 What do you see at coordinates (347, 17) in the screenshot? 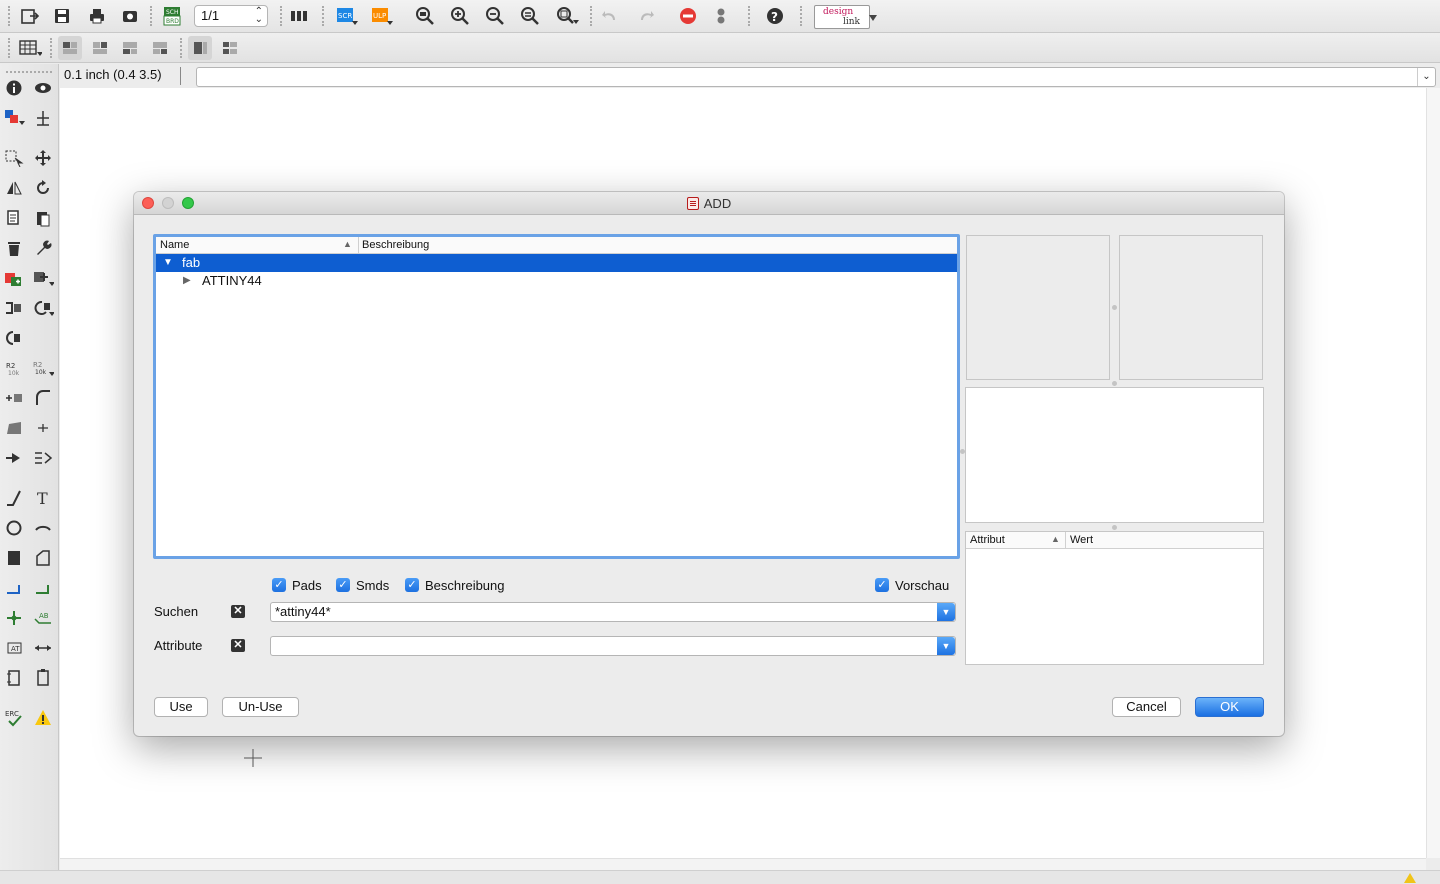
I see `script-icon: SCR` at bounding box center [347, 17].